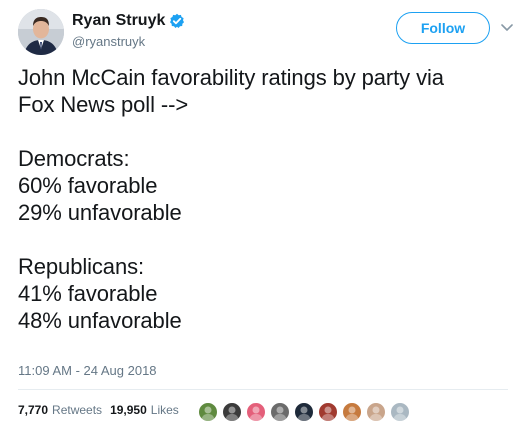 The width and height of the screenshot is (525, 429). I want to click on pink-avatar-icon, so click(256, 412).